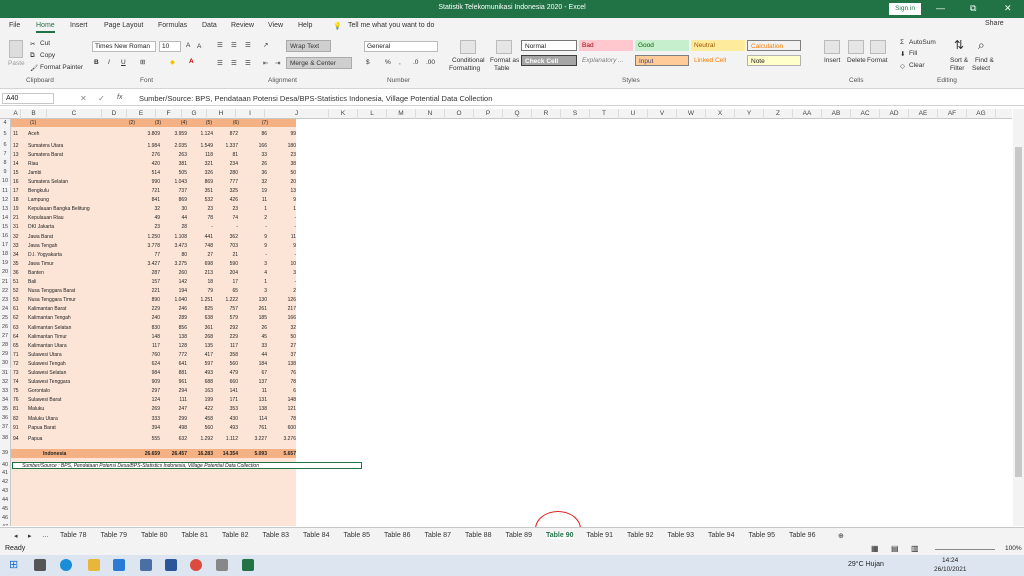 The height and width of the screenshot is (576, 1024). Describe the element at coordinates (191, 61) in the screenshot. I see `font-color-icon: A` at that location.